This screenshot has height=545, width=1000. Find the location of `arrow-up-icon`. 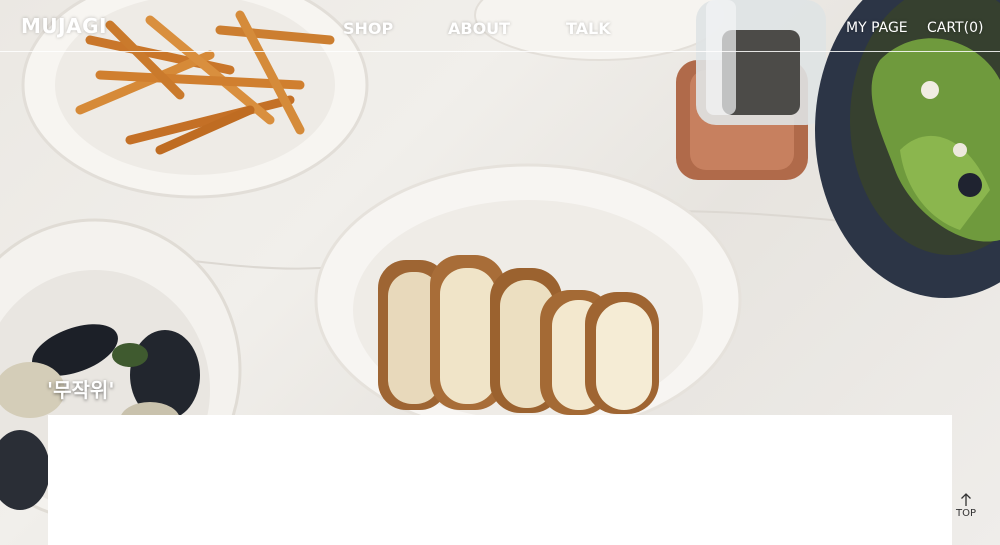

arrow-up-icon is located at coordinates (966, 499).